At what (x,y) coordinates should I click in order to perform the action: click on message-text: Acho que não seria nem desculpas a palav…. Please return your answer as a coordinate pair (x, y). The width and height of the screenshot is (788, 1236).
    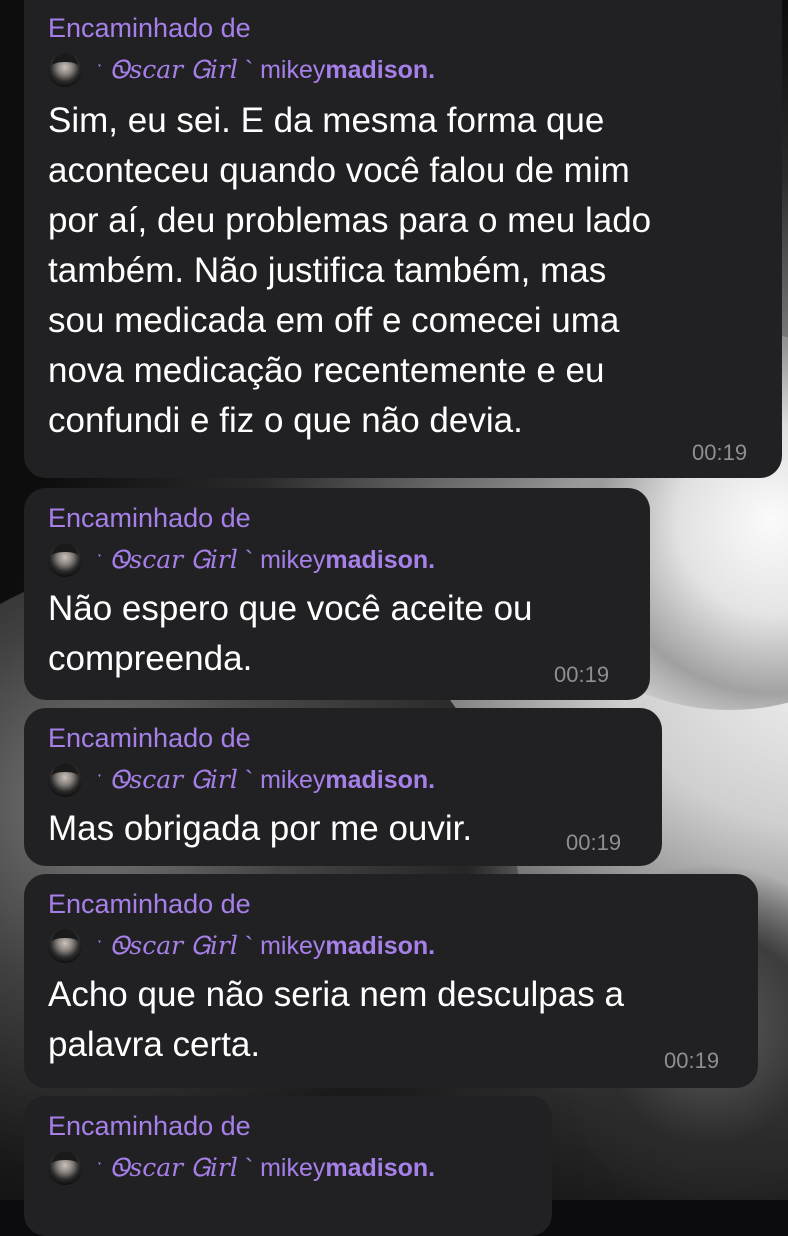
    Looking at the image, I should click on (336, 1019).